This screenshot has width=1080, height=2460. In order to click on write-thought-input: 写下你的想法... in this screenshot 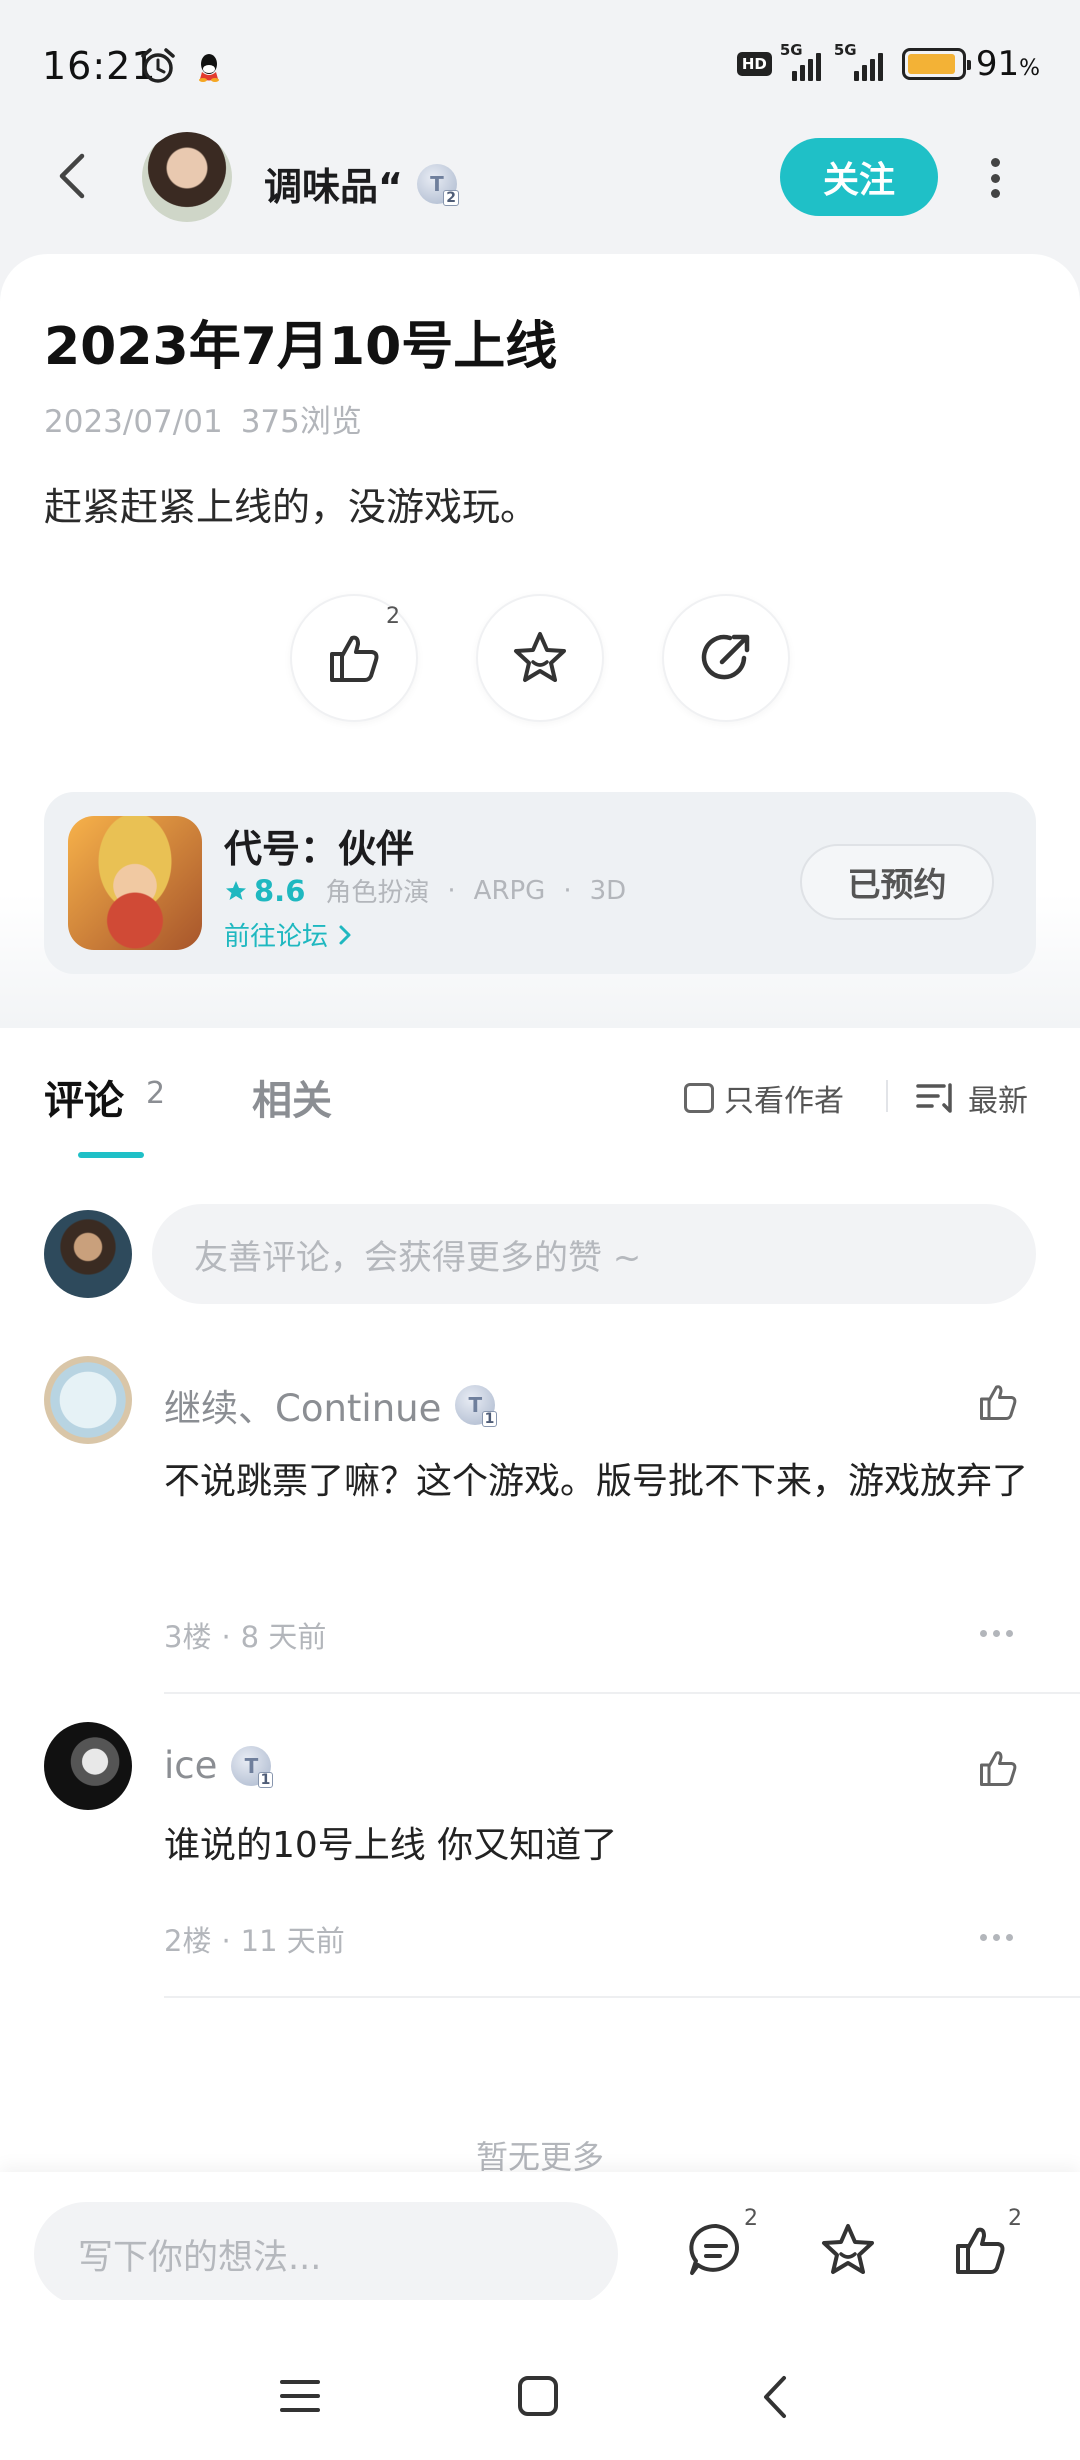, I will do `click(326, 2254)`.